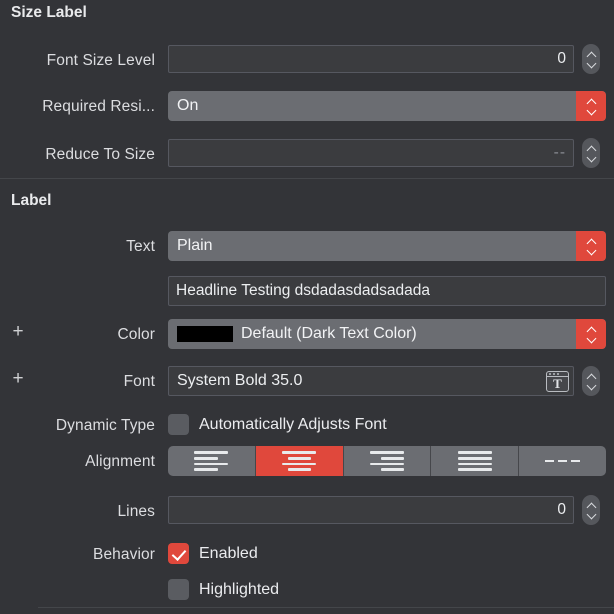  I want to click on text-style-popup: Plain, so click(387, 246).